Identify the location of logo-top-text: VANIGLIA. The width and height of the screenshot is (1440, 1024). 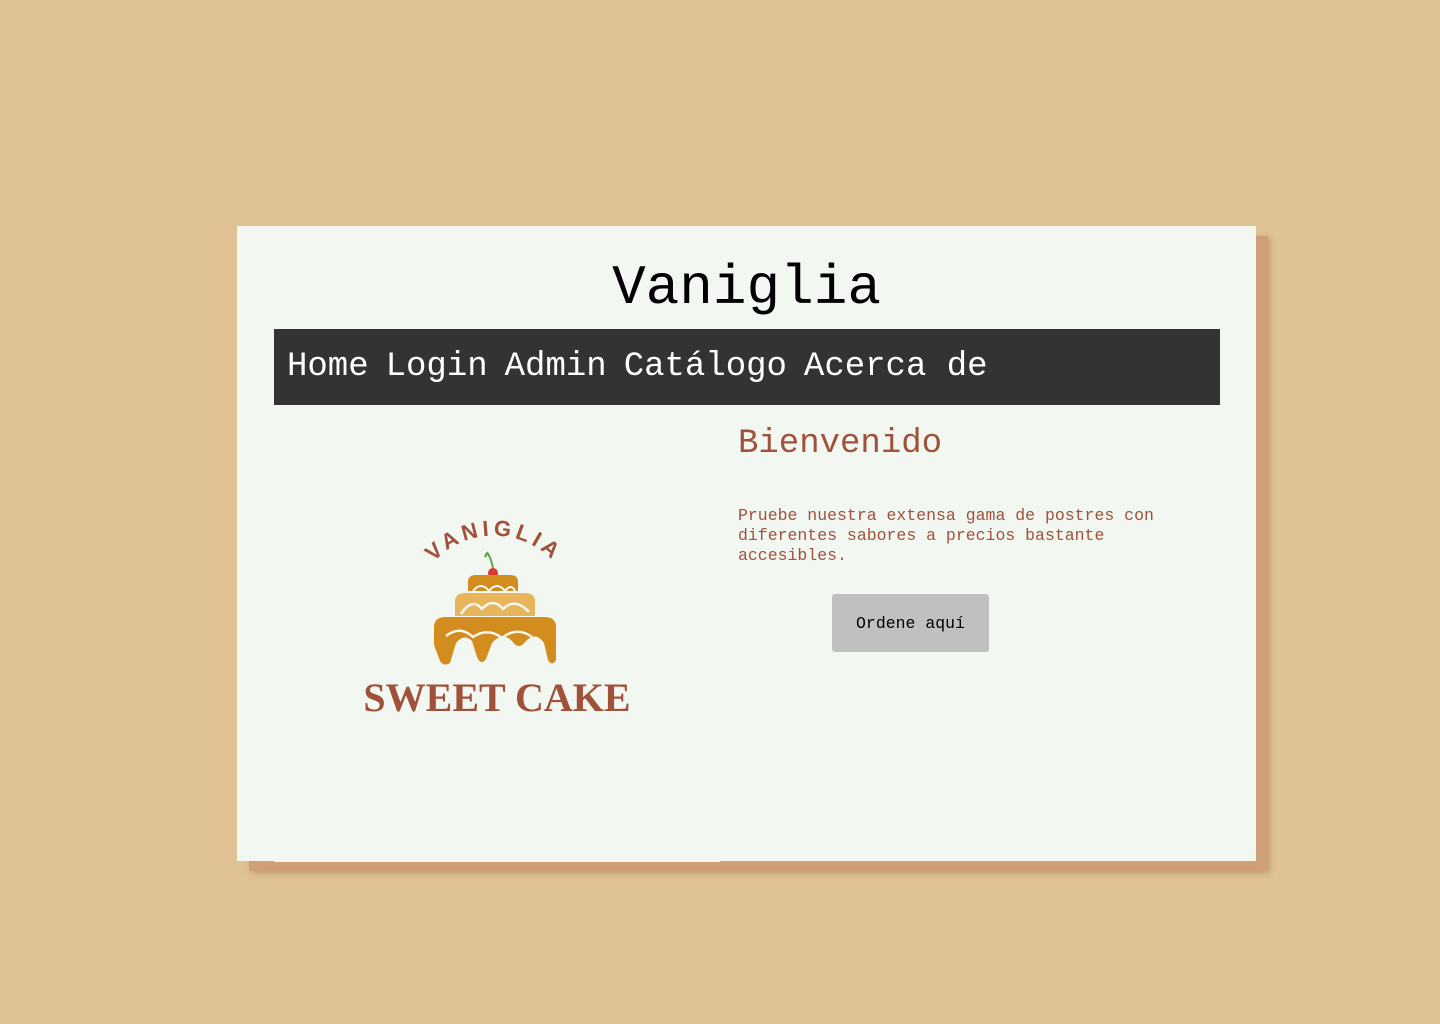
(492, 540).